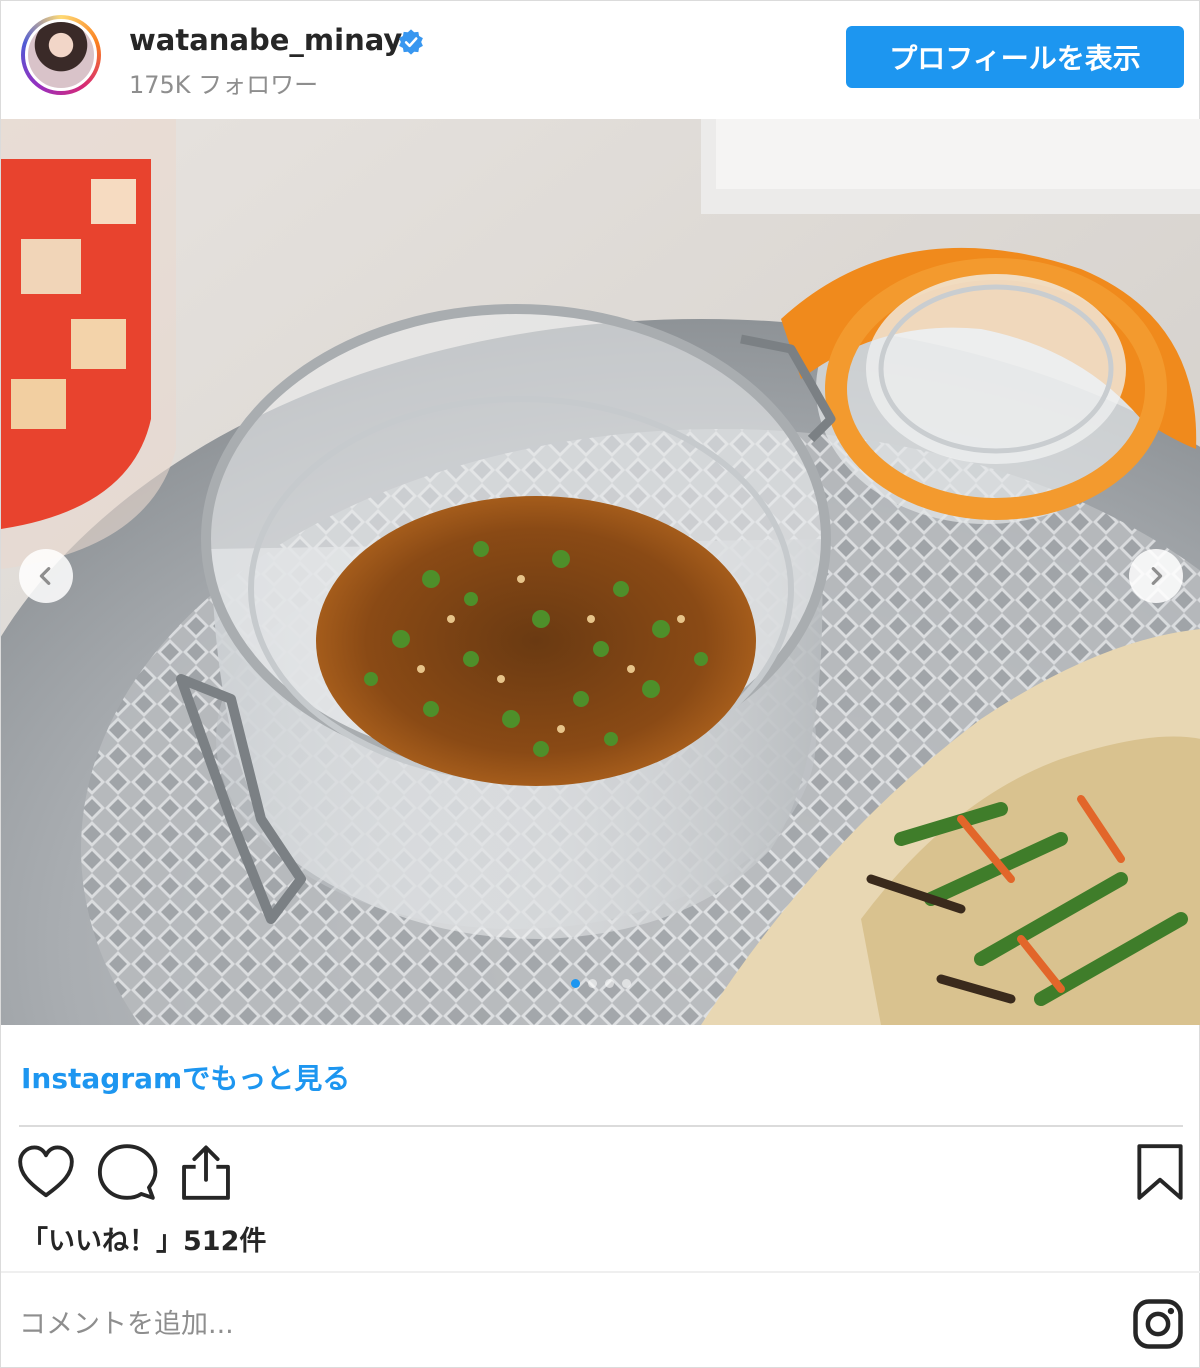  Describe the element at coordinates (224, 85) in the screenshot. I see `follower-count: 175K フォロワー` at that location.